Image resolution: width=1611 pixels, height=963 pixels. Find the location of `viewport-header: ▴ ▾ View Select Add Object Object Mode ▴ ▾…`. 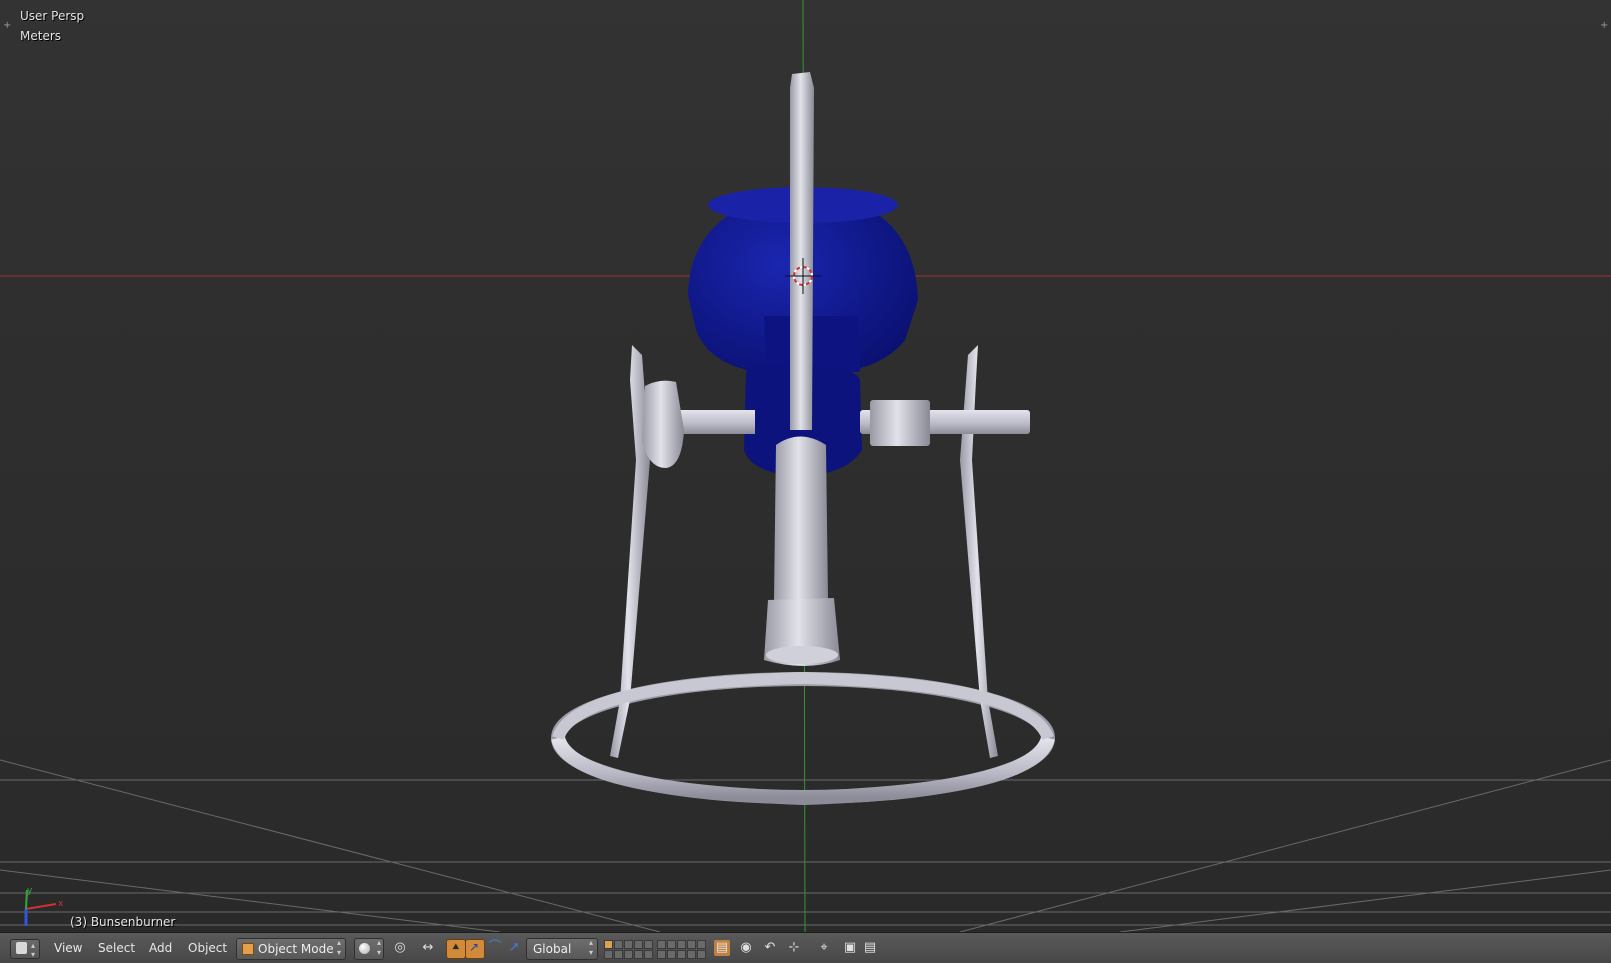

viewport-header: ▴ ▾ View Select Add Object Object Mode ▴ ▾… is located at coordinates (805, 947).